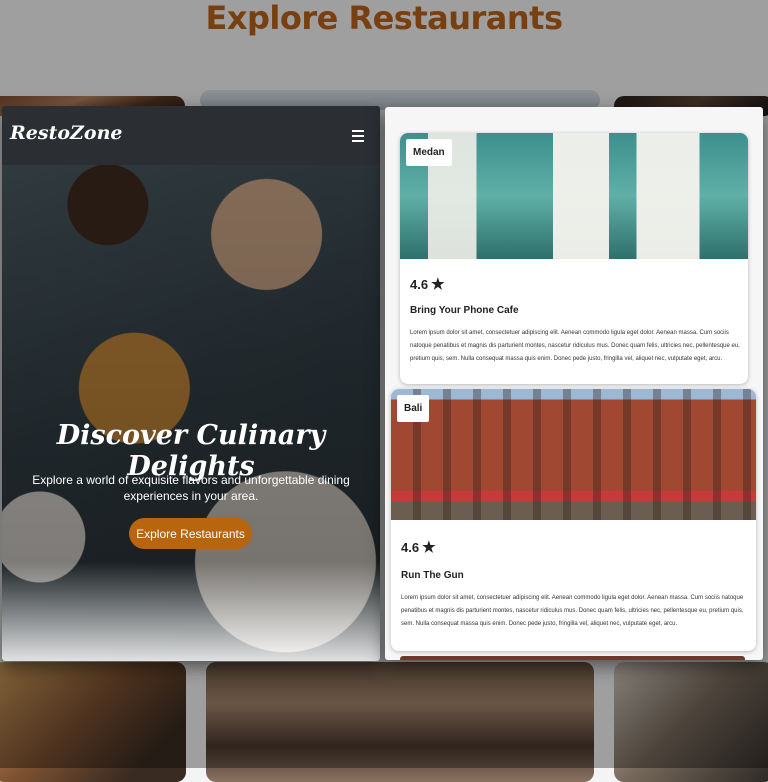  I want to click on explore-restaurants-button: Explore Restaurants, so click(190, 533).